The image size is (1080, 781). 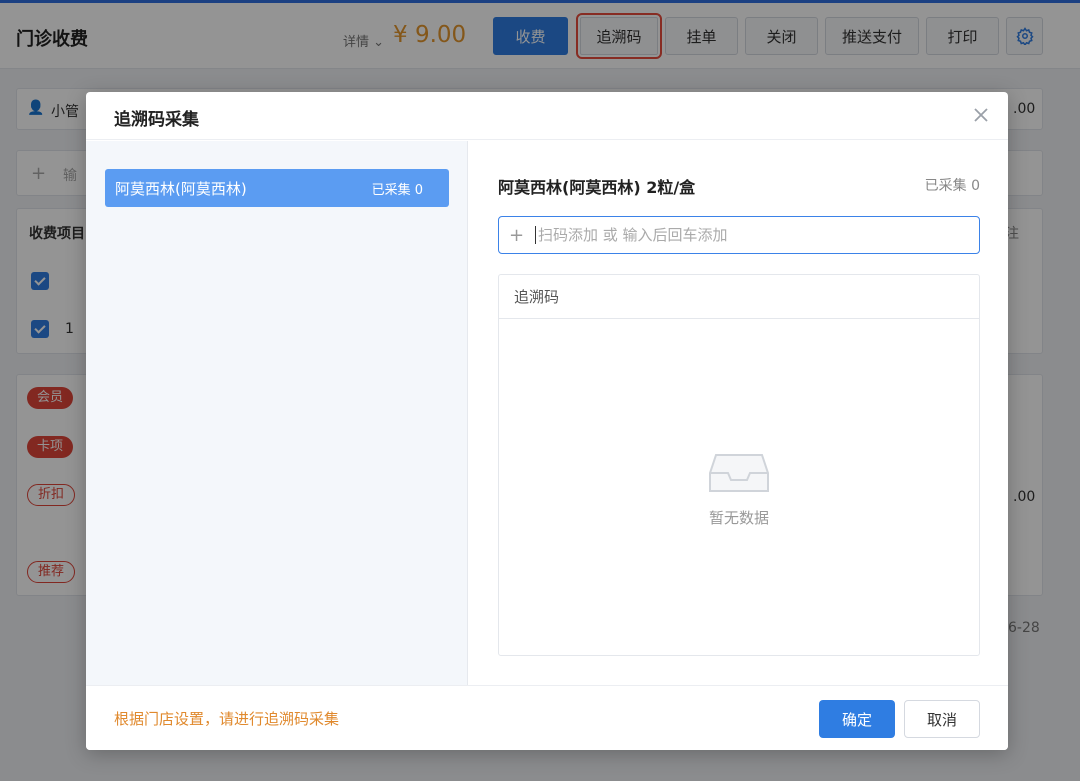 What do you see at coordinates (535, 235) in the screenshot?
I see `text-caret` at bounding box center [535, 235].